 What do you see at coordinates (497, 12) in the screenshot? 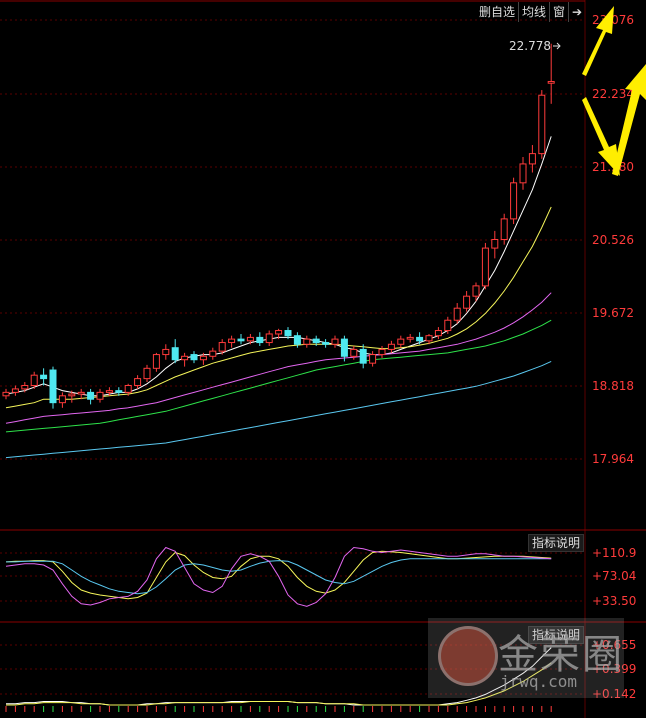
I see `delete-watchlist-button: 删自选` at bounding box center [497, 12].